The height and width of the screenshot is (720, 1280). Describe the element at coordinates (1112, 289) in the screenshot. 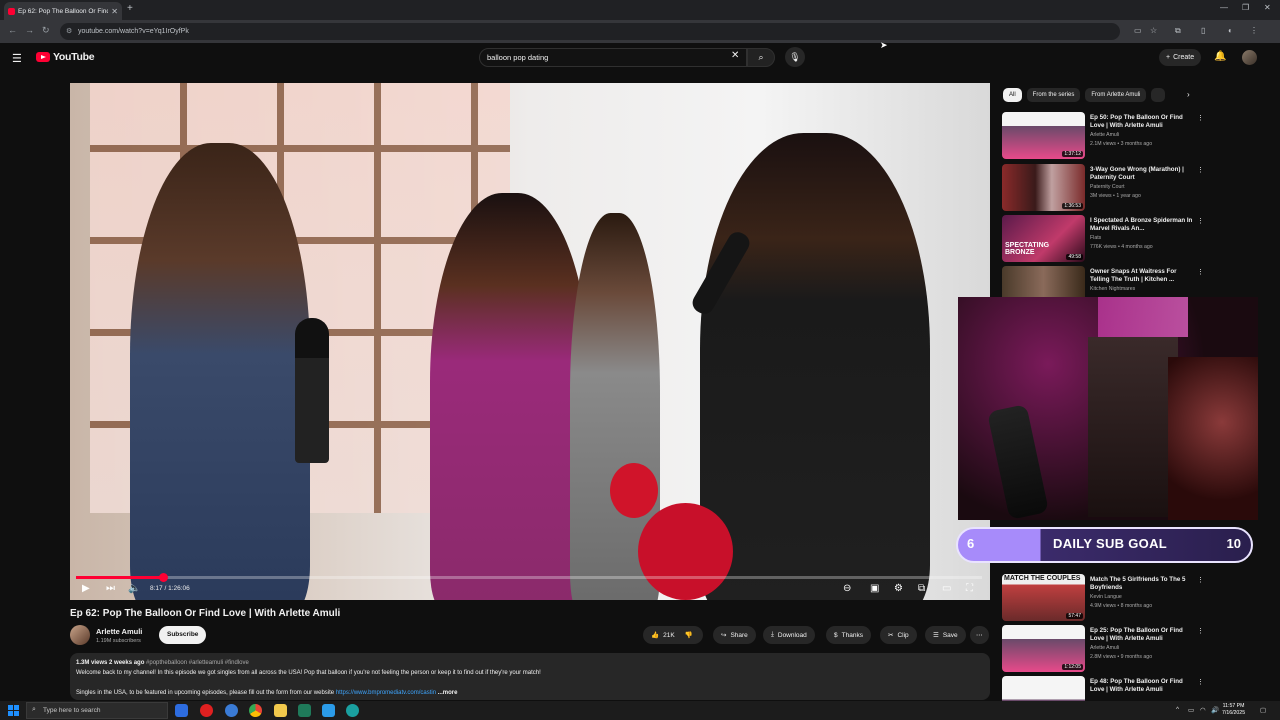

I see `recommendation-channel: Kitchen Nightmares` at that location.